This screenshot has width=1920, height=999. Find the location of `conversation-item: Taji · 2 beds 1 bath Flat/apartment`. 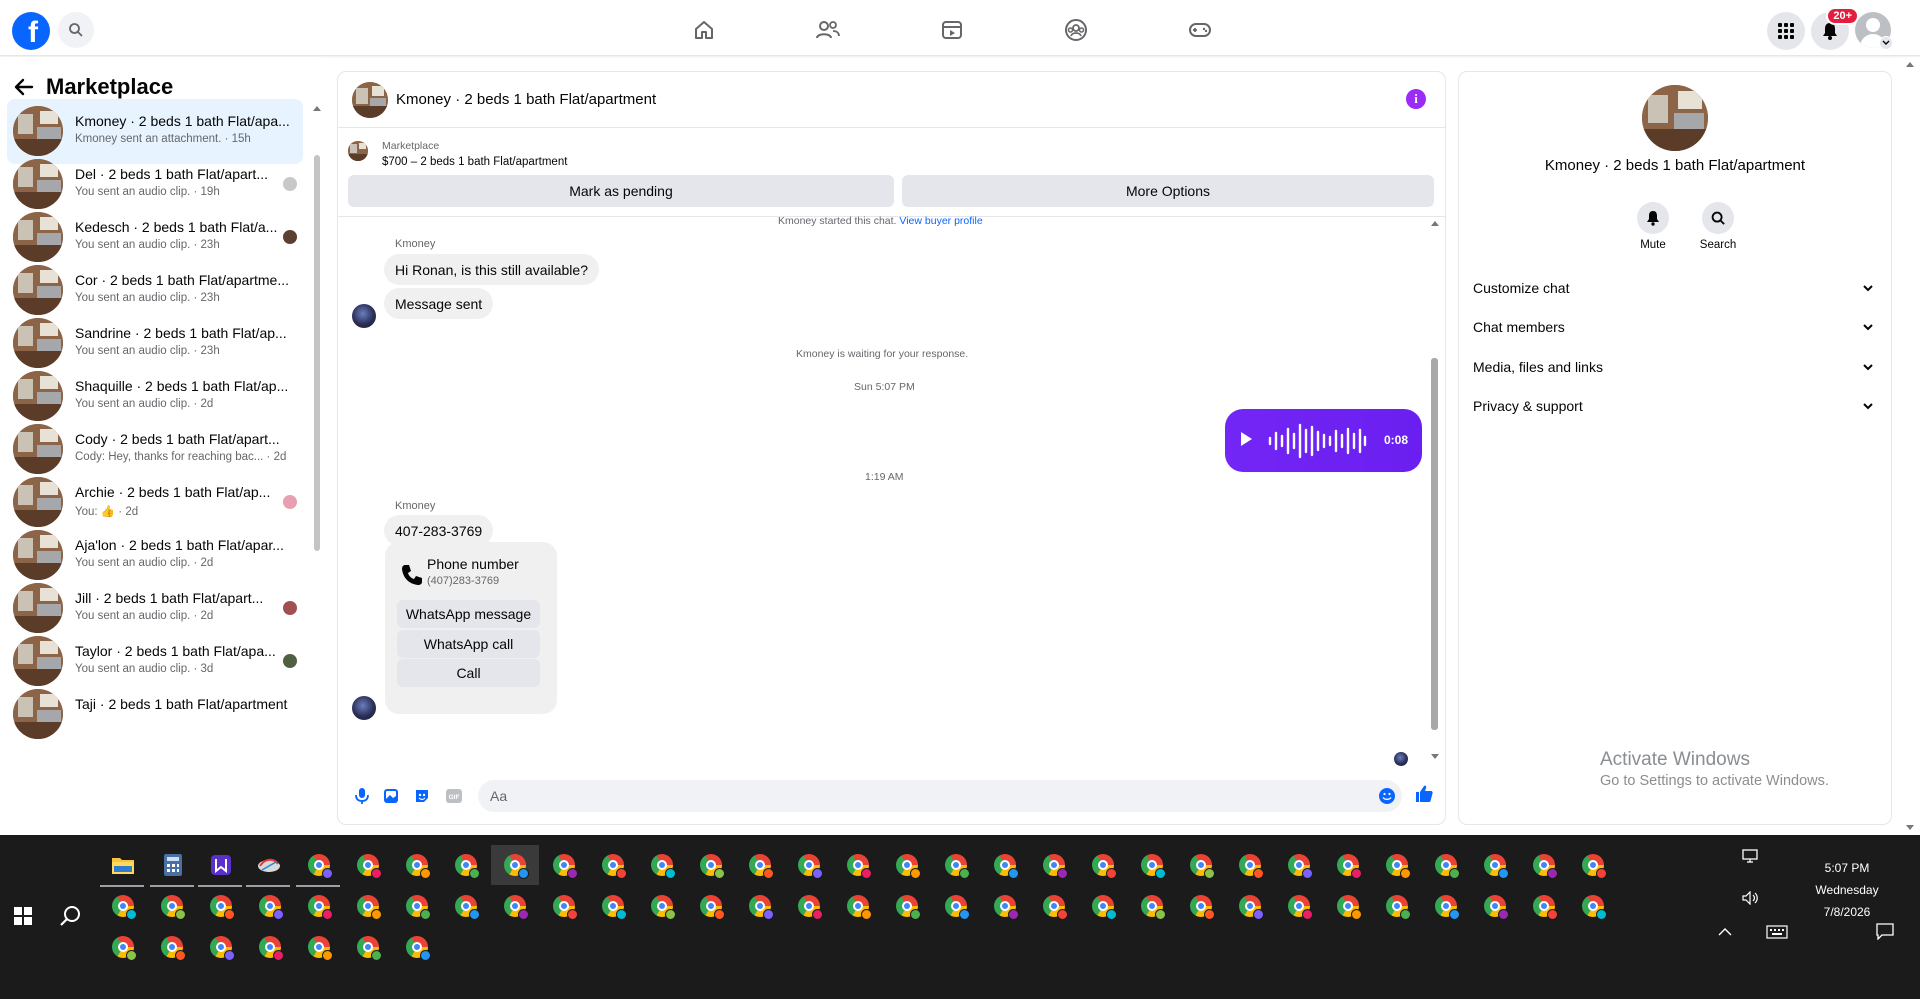

conversation-item: Taji · 2 beds 1 bath Flat/apartment is located at coordinates (155, 714).